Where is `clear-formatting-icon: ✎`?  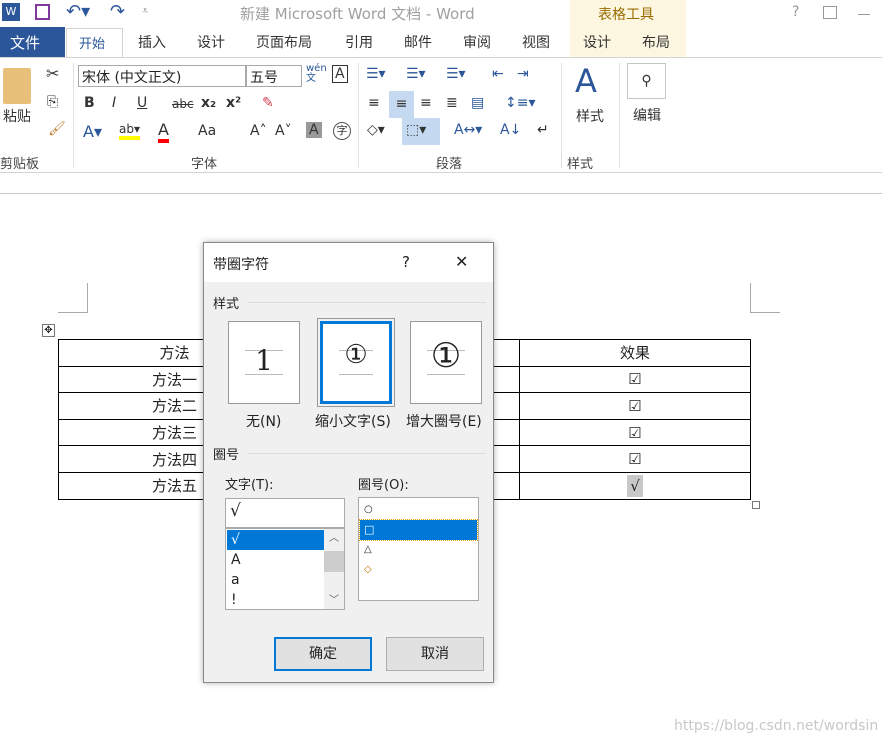
clear-formatting-icon: ✎ is located at coordinates (268, 103).